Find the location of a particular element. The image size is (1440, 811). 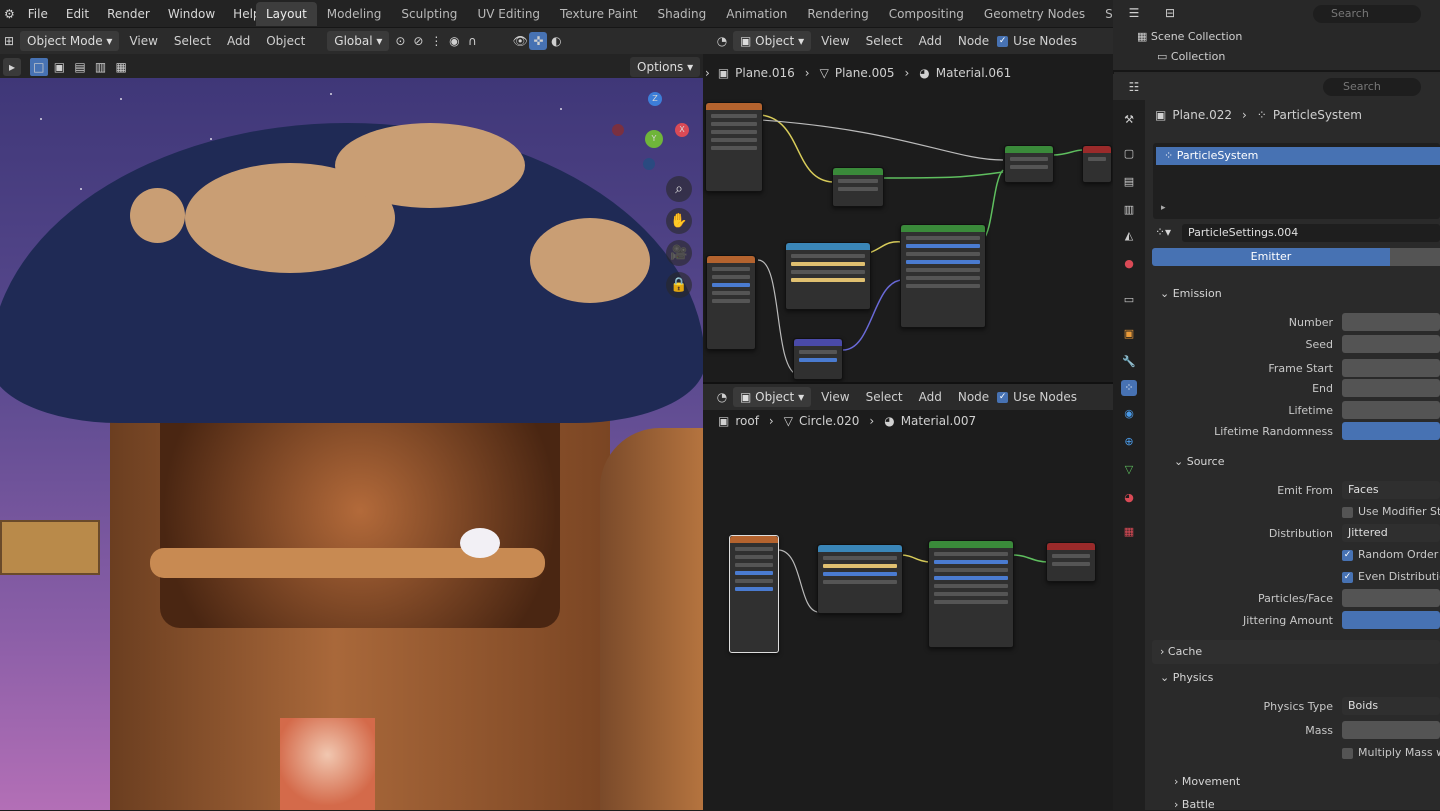

breadcrumb-material: Material.007 is located at coordinates (938, 421).